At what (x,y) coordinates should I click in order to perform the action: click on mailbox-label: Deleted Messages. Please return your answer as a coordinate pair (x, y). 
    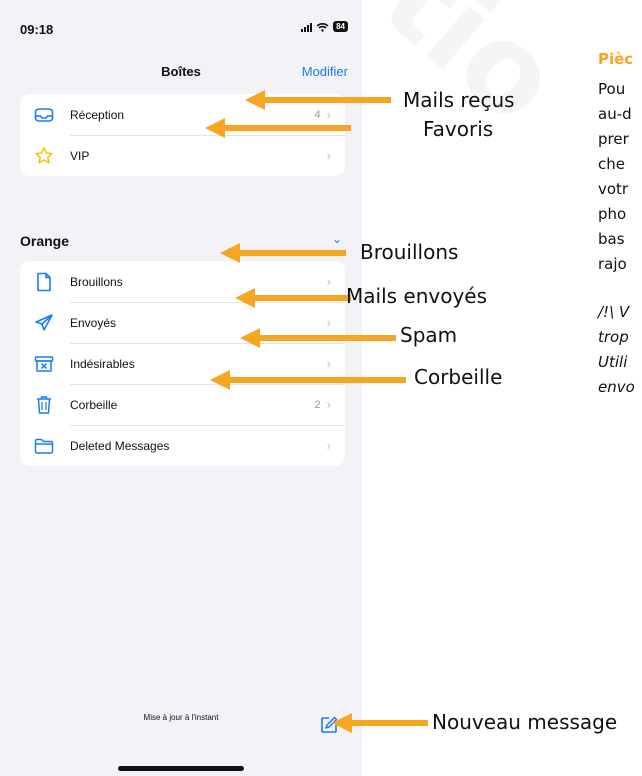
    Looking at the image, I should click on (120, 445).